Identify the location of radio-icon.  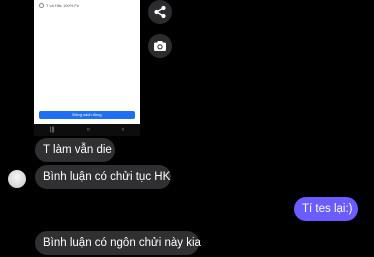
(41, 6).